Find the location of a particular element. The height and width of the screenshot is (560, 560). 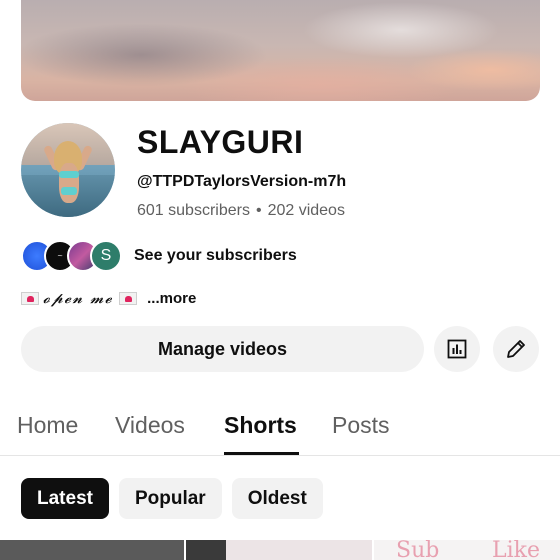

bar-chart-icon is located at coordinates (457, 349).